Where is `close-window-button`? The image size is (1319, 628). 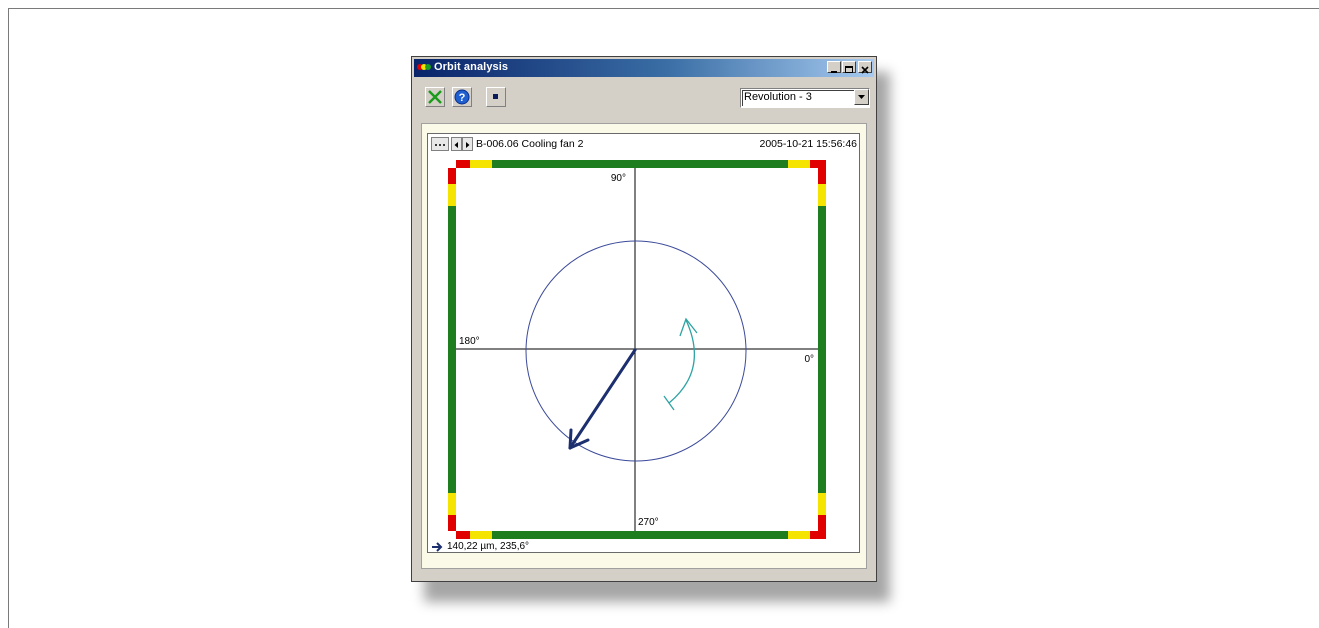
close-window-button is located at coordinates (865, 67).